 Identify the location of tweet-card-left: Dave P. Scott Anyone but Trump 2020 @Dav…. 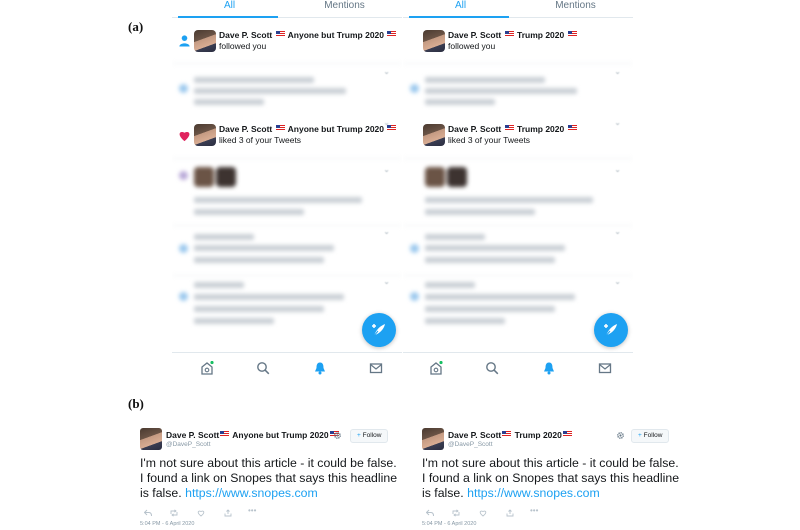
(270, 477).